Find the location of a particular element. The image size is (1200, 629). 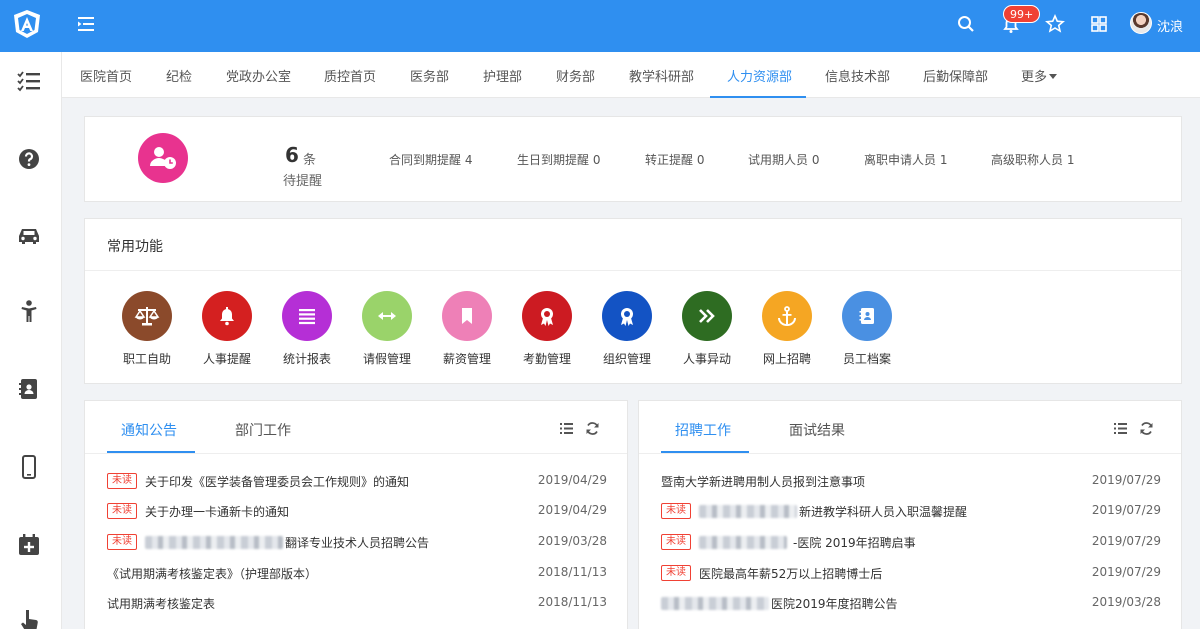

tab-it: 信息技术部 is located at coordinates (857, 75).